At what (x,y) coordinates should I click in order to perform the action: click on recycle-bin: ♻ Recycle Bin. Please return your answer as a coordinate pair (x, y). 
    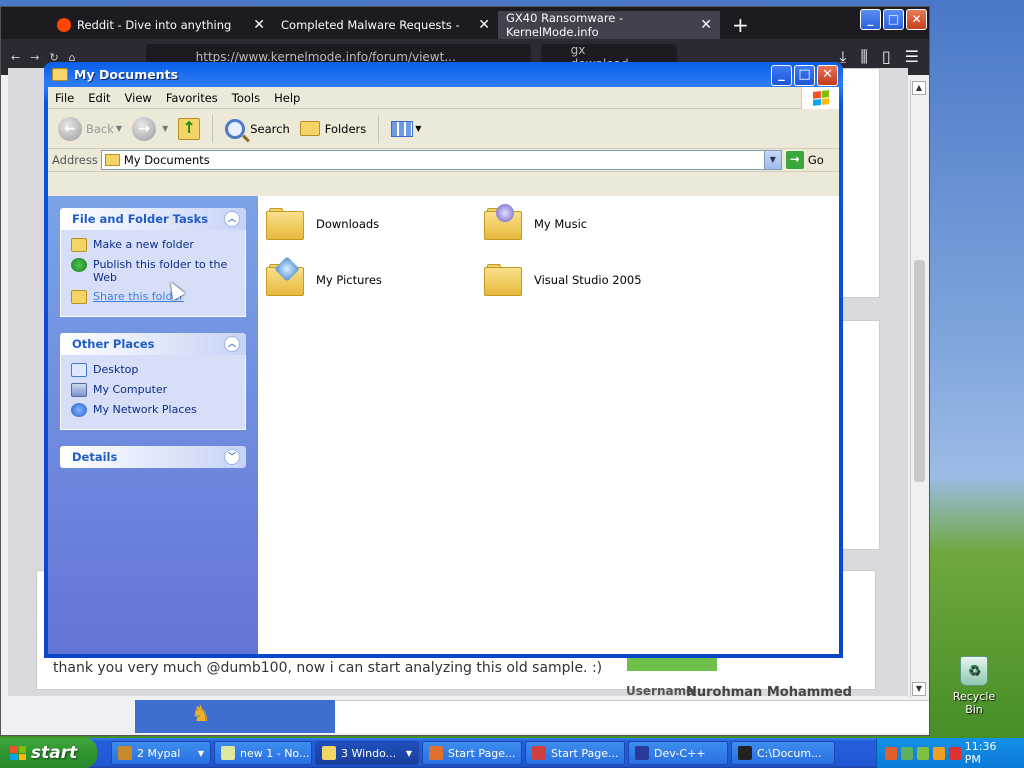
    Looking at the image, I should click on (974, 686).